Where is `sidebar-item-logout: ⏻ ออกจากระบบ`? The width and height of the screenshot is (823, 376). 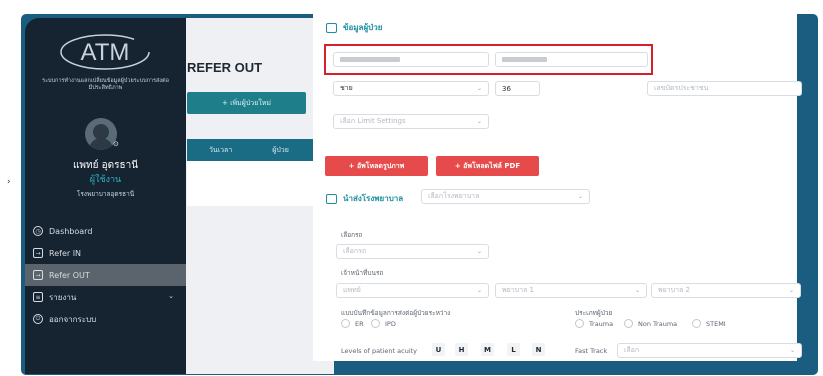
sidebar-item-logout: ⏻ ออกจากระบบ is located at coordinates (105, 319).